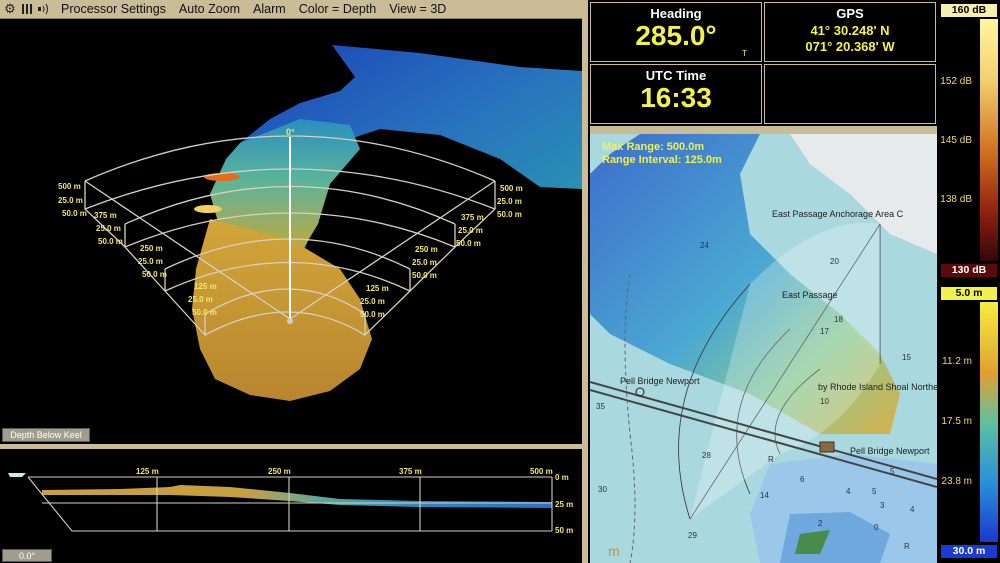 The height and width of the screenshot is (563, 1000). Describe the element at coordinates (906, 357) in the screenshot. I see `svg-text: 15` at that location.